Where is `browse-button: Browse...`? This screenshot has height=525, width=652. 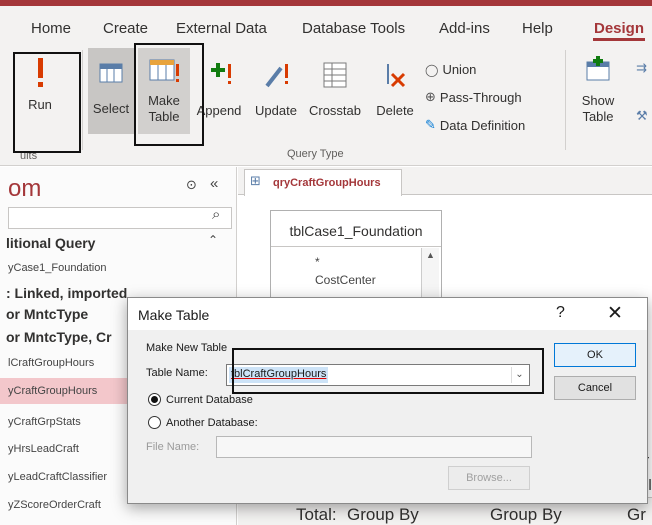 browse-button: Browse... is located at coordinates (489, 478).